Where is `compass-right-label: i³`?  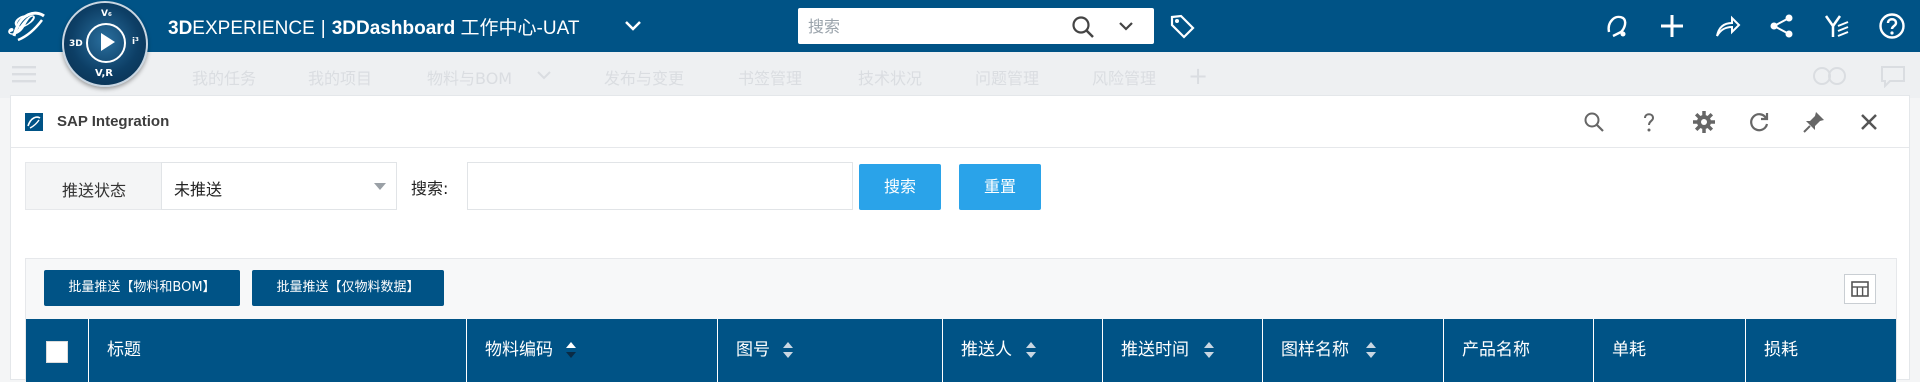
compass-right-label: i³ is located at coordinates (135, 42).